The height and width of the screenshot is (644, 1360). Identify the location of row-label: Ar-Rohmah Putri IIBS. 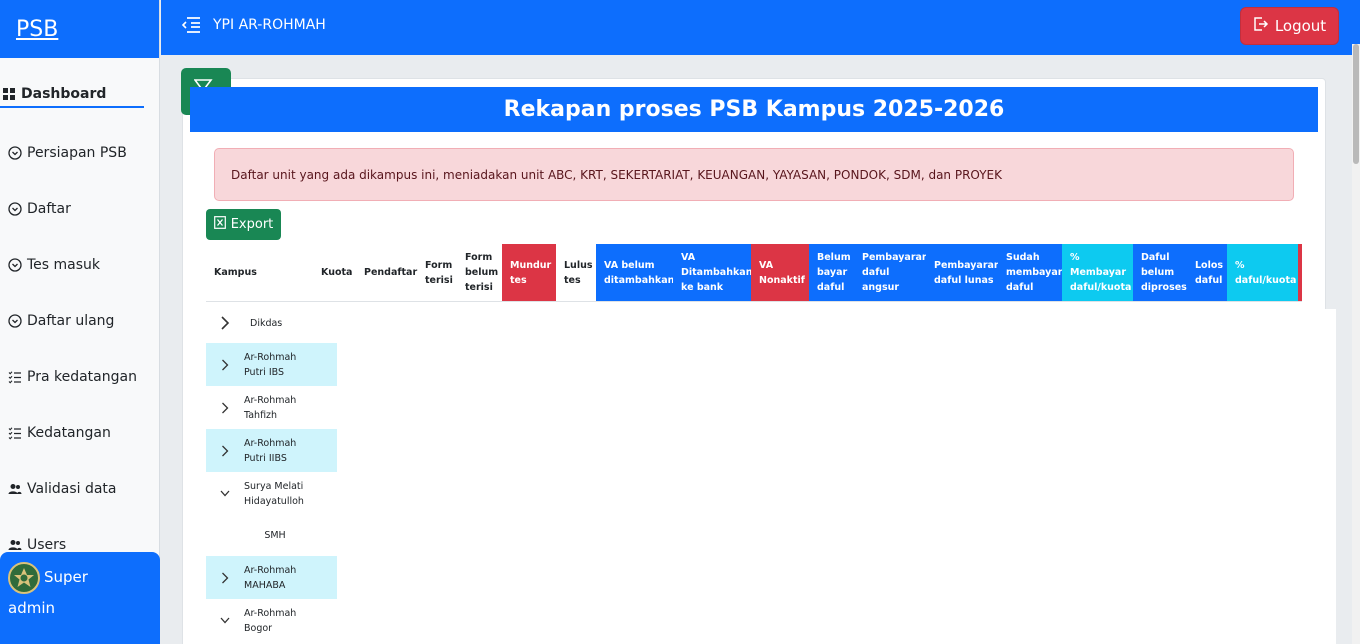
(270, 450).